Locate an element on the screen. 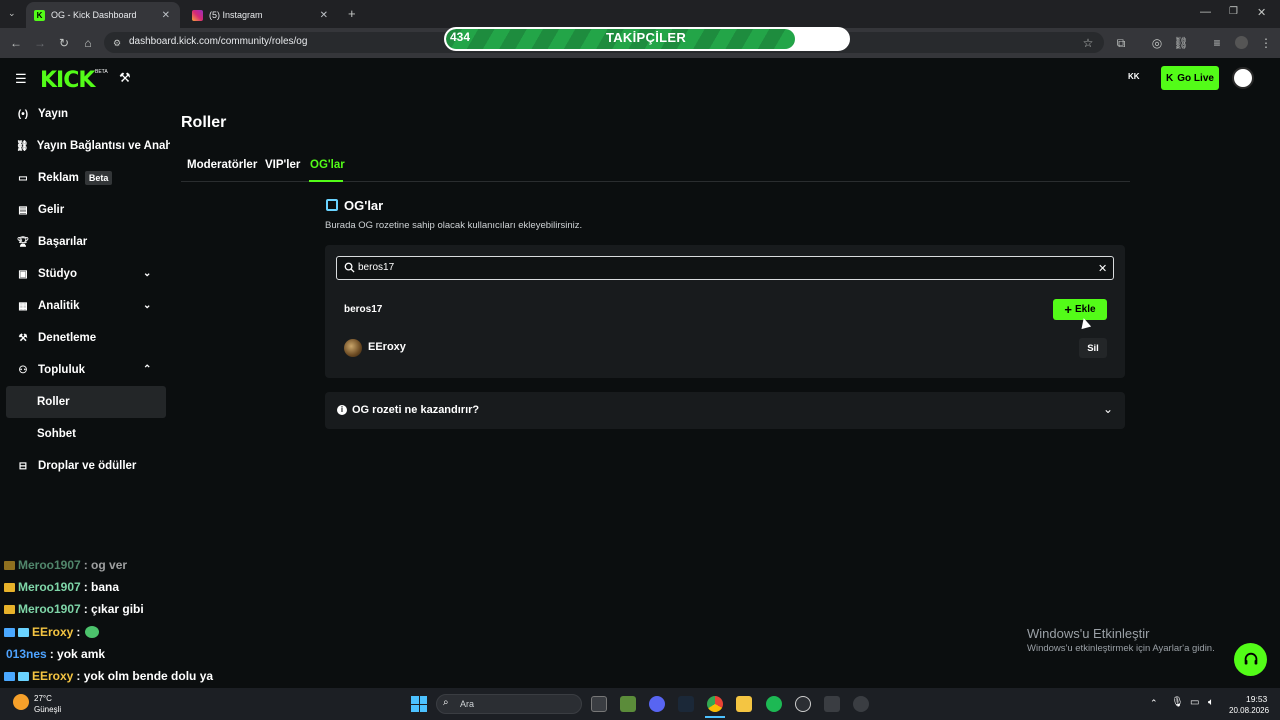  sidebar-item-droplar: ⊟ Droplar ve ödüller is located at coordinates (85, 466).